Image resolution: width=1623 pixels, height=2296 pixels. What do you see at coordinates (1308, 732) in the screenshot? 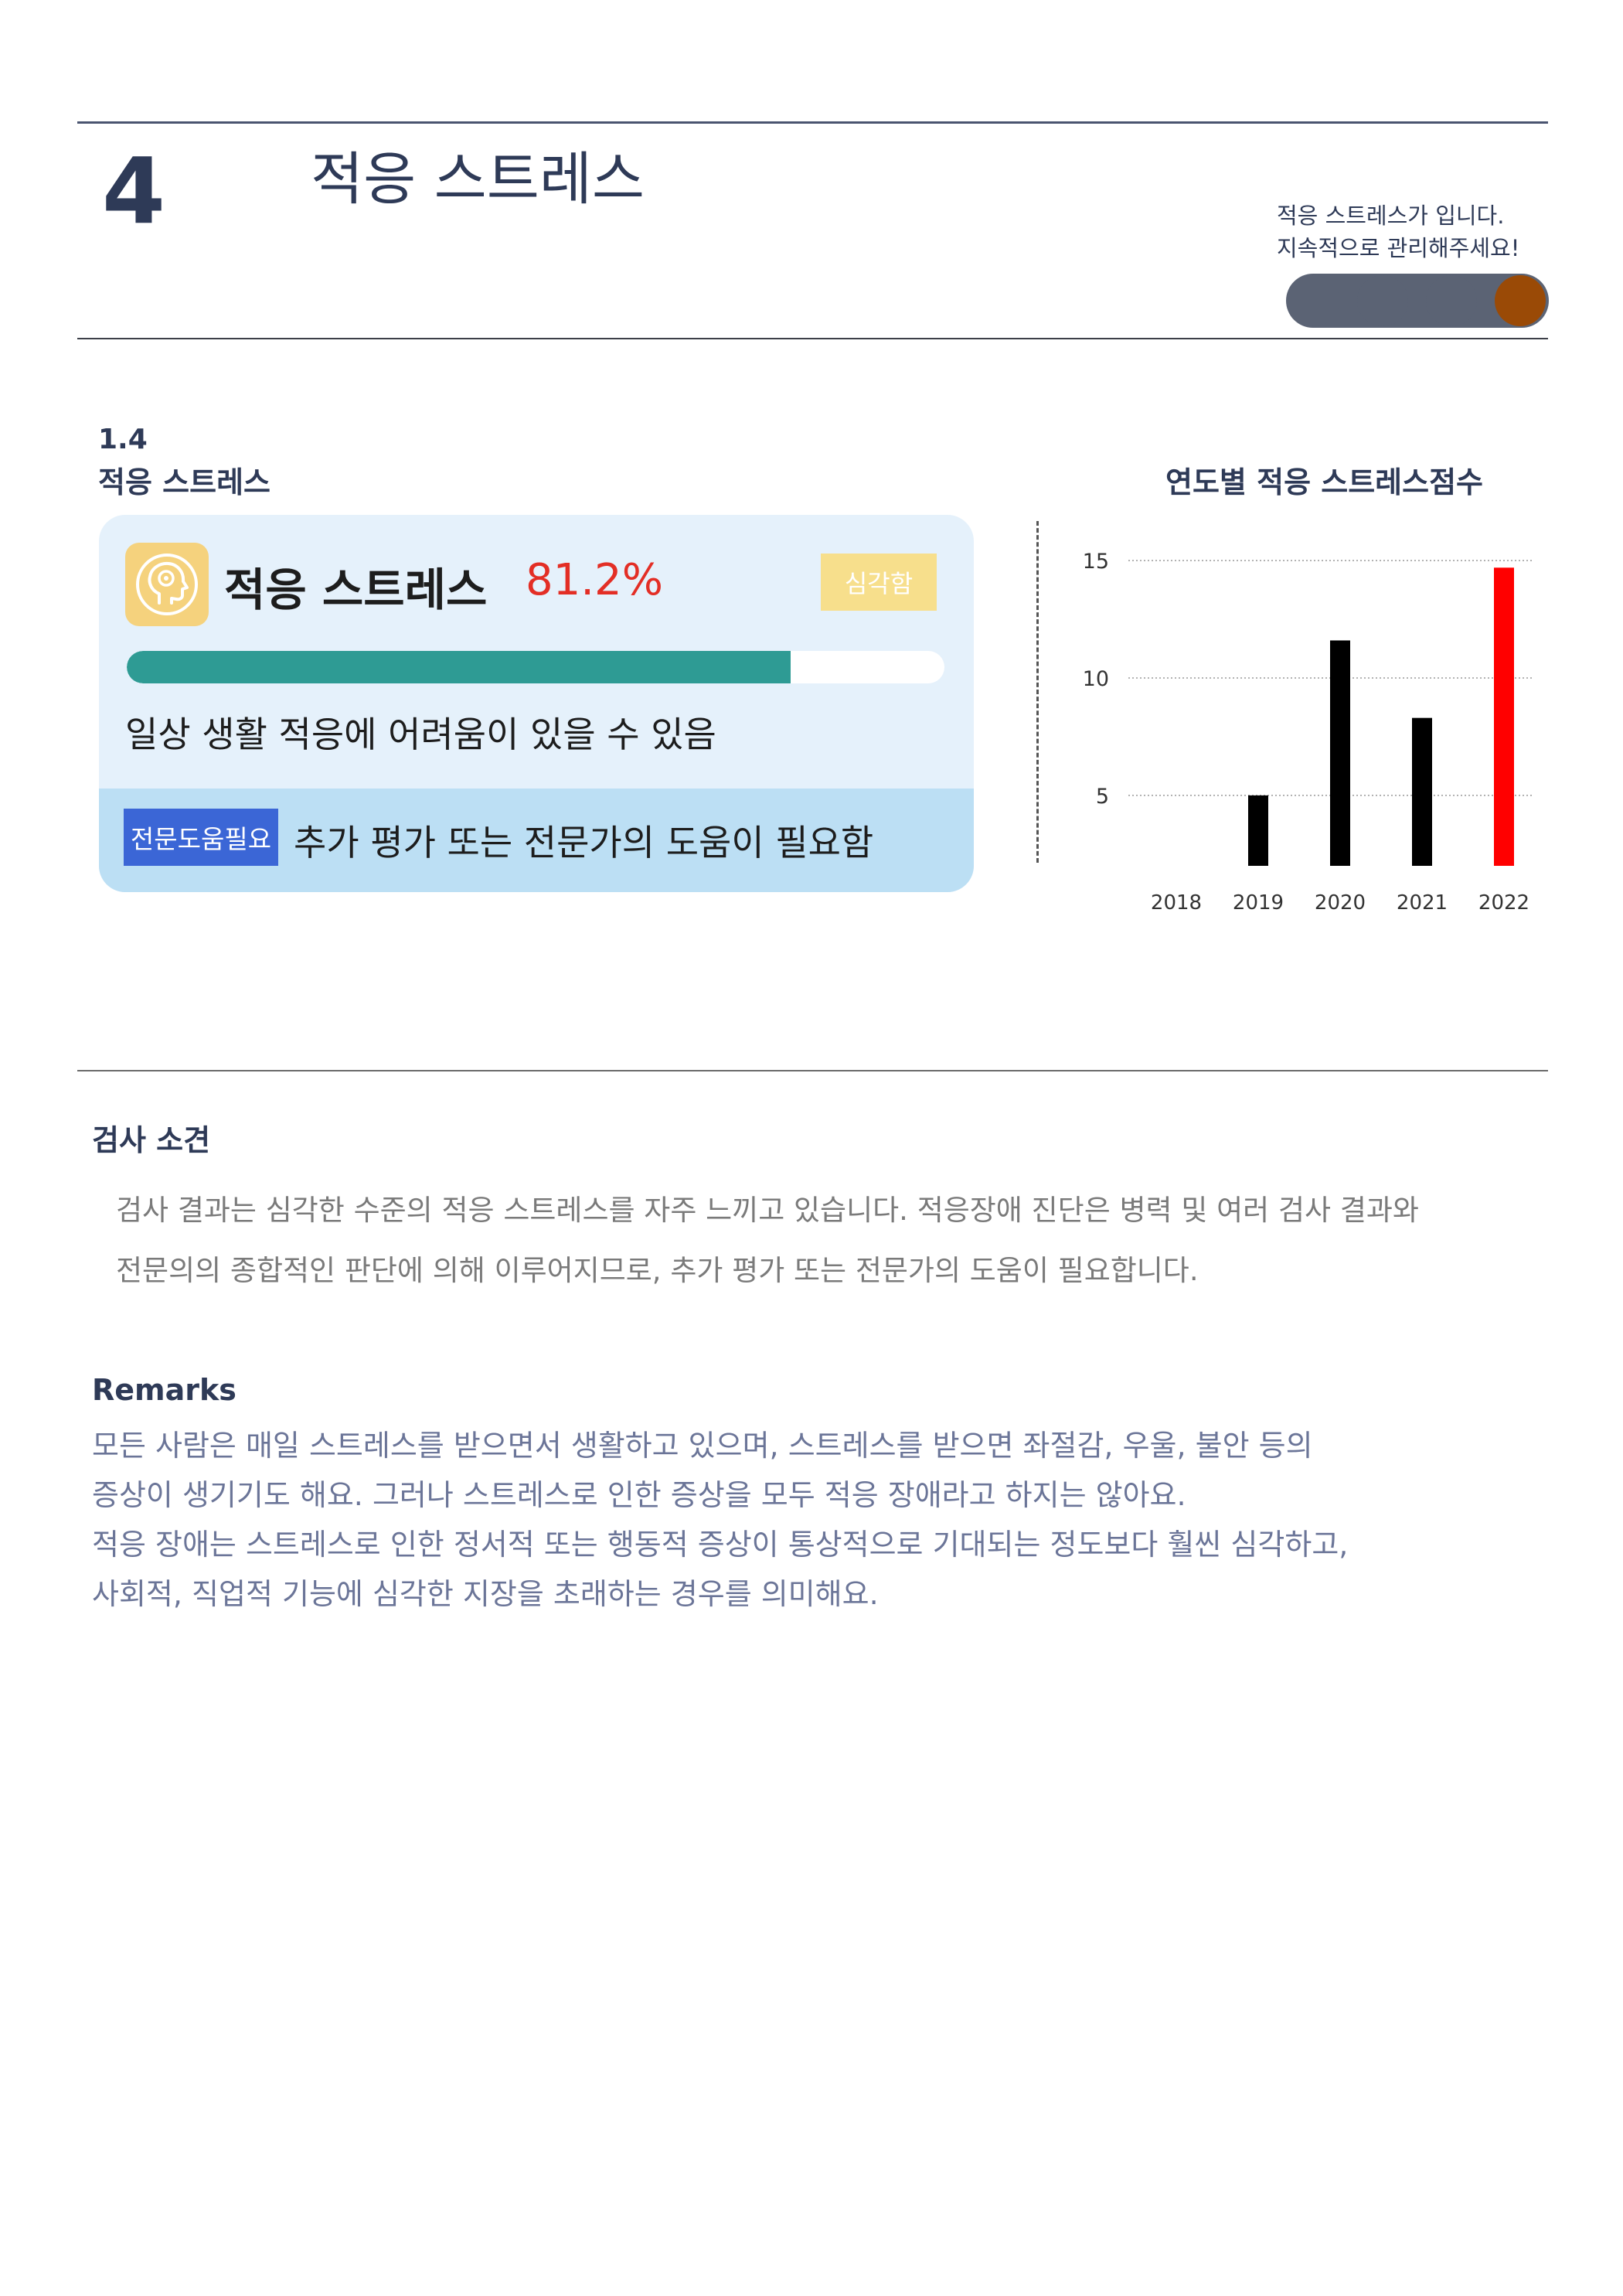
I see `bar-chart: 5 10 15 2018 2019 2020 2021 2022` at bounding box center [1308, 732].